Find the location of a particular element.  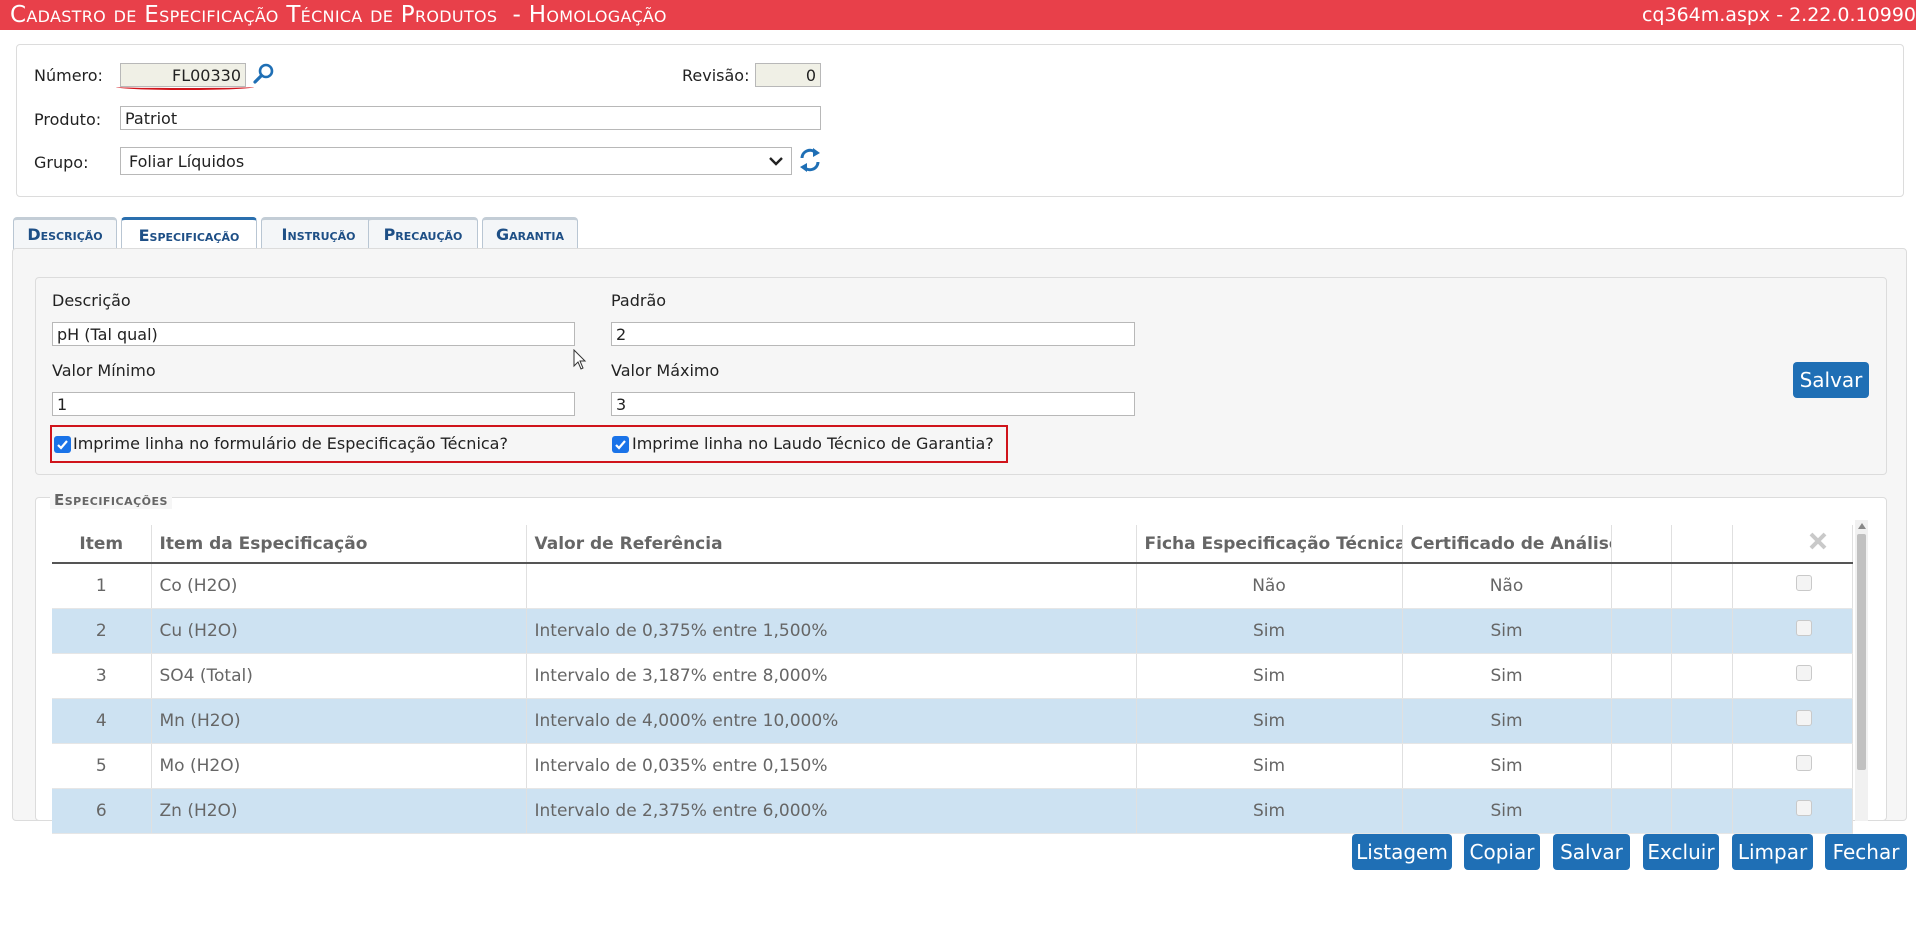

mouse-cursor-icon is located at coordinates (580, 359).